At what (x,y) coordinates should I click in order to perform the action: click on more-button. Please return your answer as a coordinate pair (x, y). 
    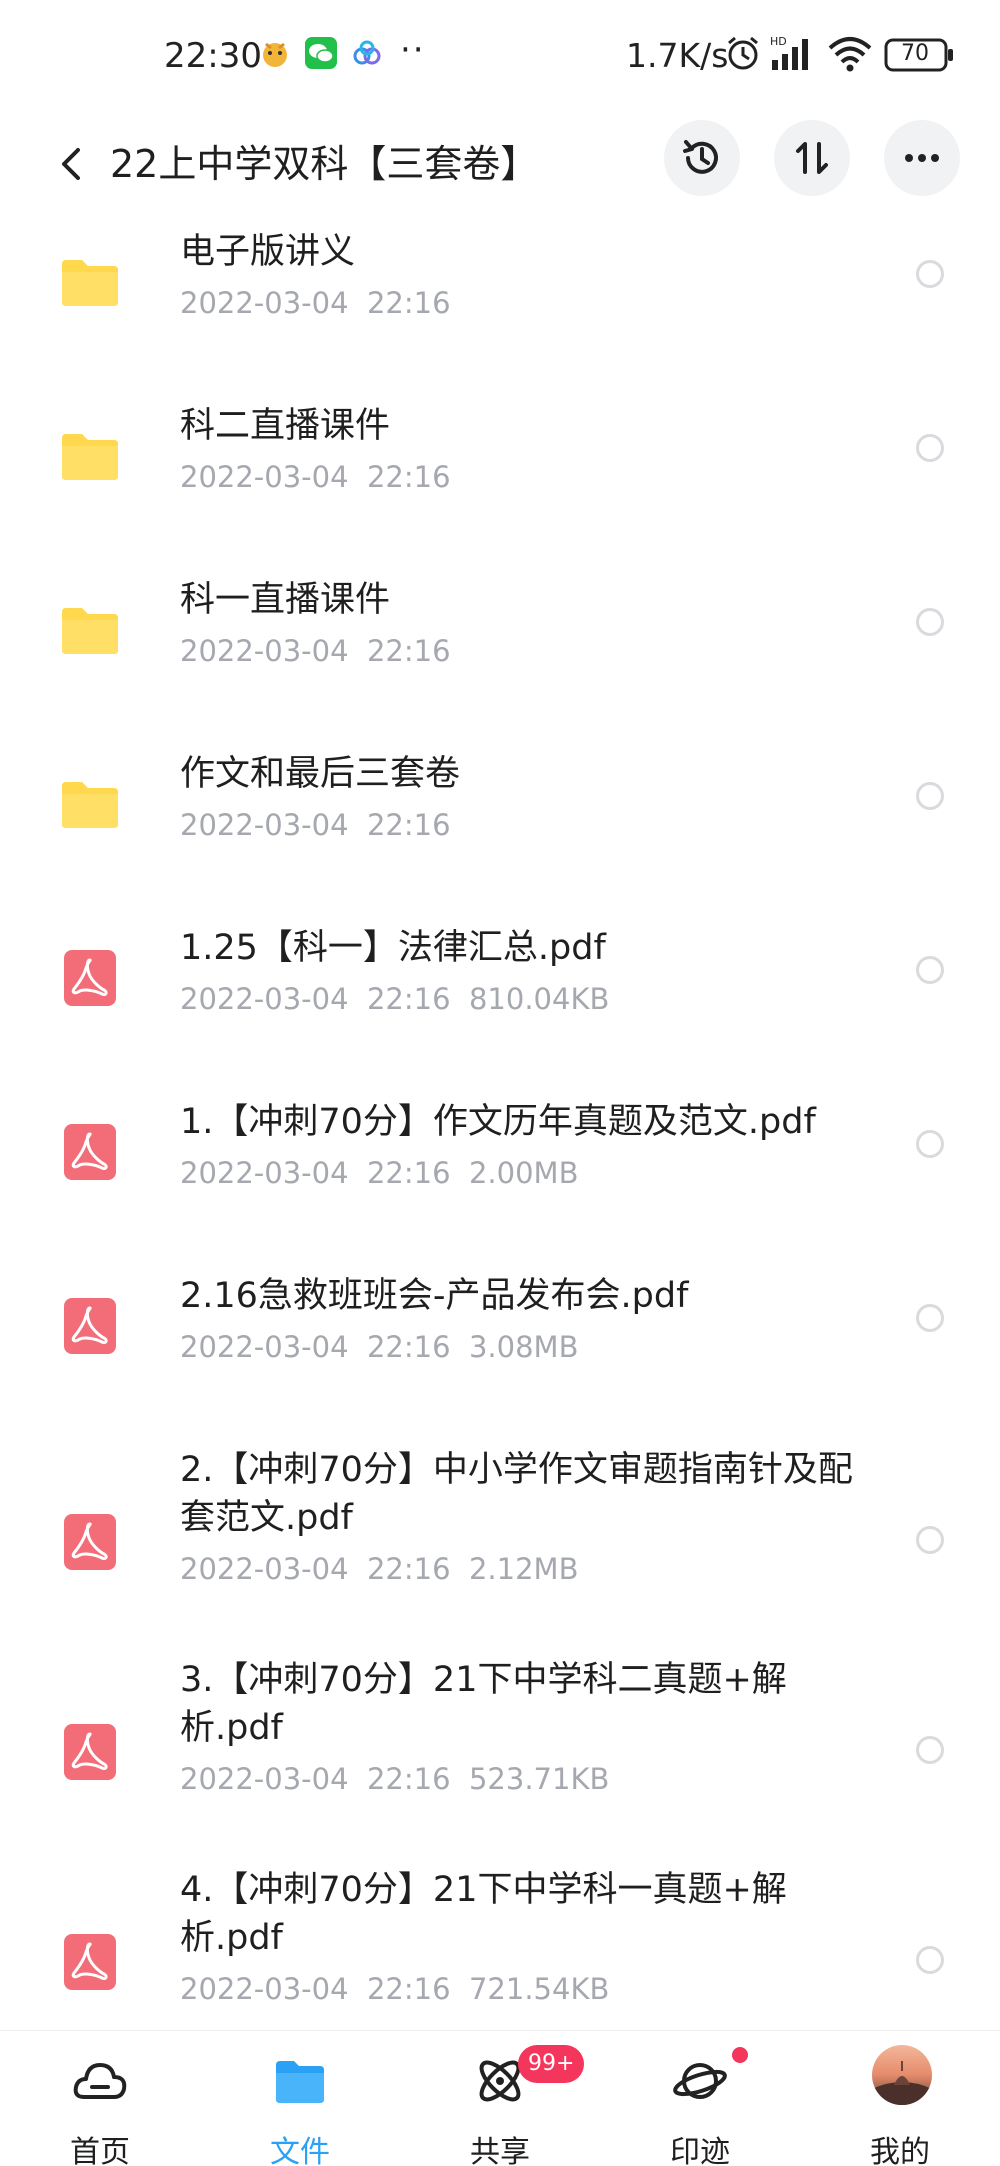
    Looking at the image, I should click on (922, 158).